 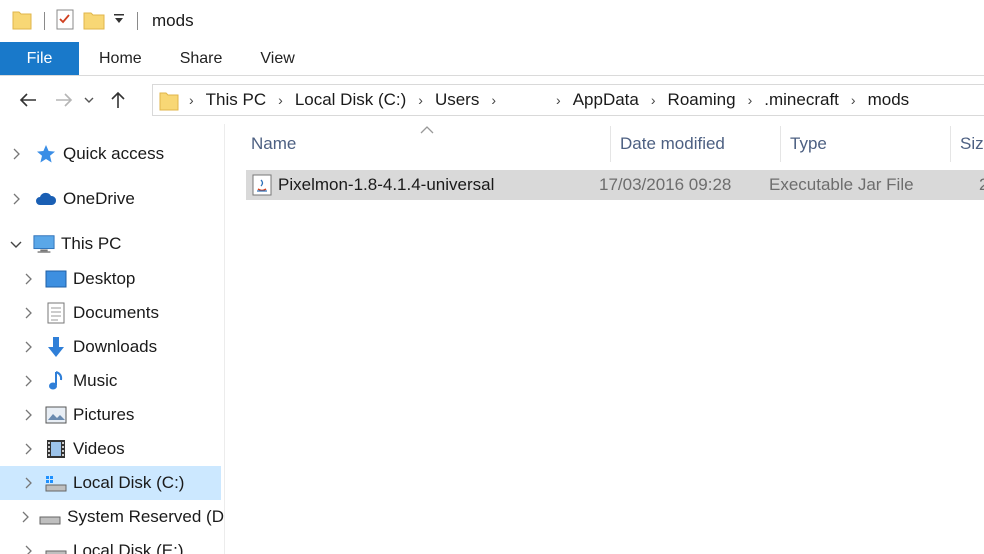 I want to click on nav-label: Quick access, so click(x=114, y=153).